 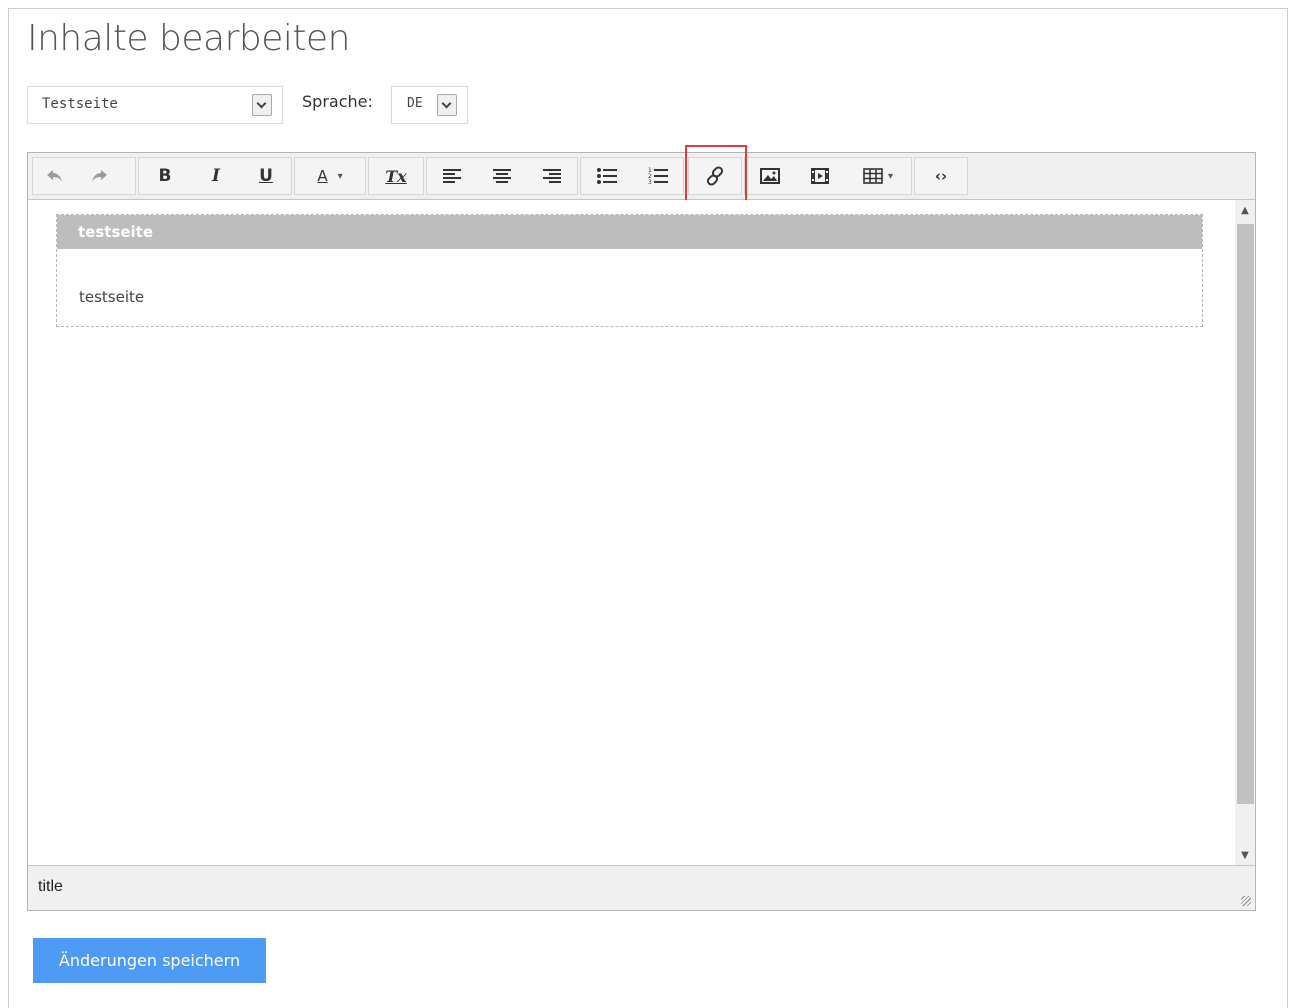 I want to click on link-button, so click(x=715, y=176).